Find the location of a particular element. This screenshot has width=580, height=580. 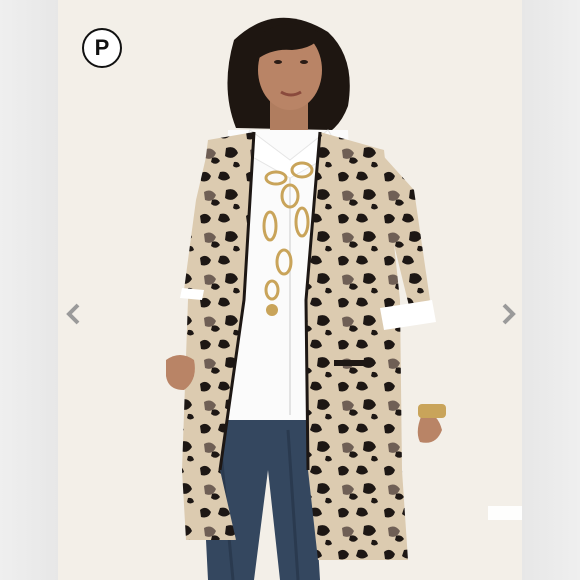

previous-image-button is located at coordinates (74, 314).